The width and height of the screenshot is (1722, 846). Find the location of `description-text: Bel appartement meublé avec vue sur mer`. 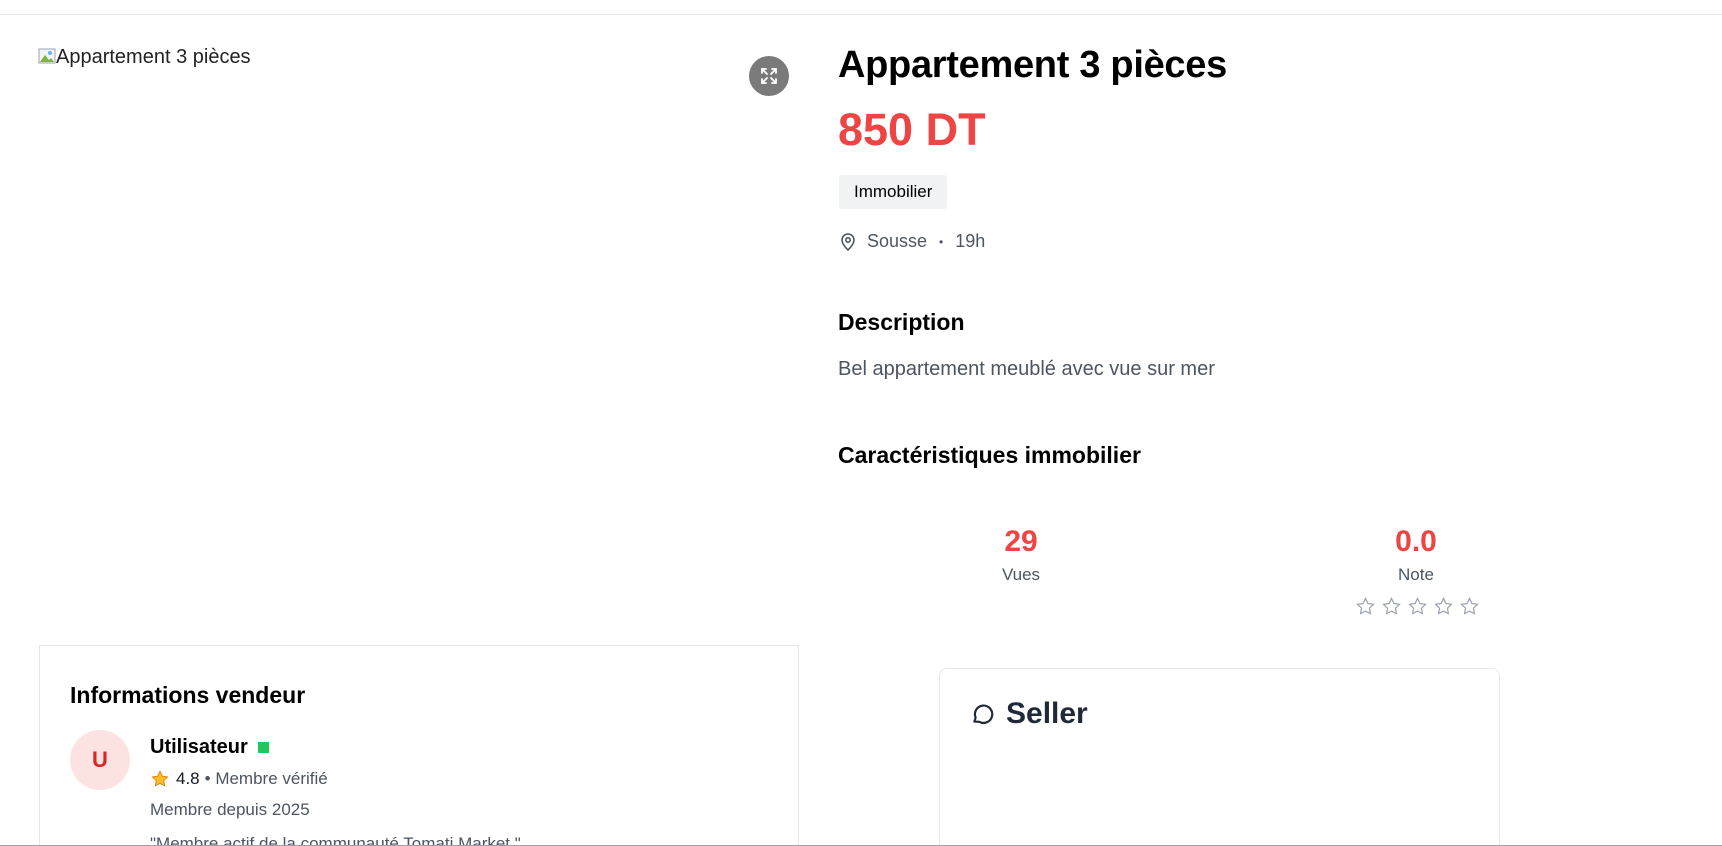

description-text: Bel appartement meublé avec vue sur mer is located at coordinates (1026, 369).